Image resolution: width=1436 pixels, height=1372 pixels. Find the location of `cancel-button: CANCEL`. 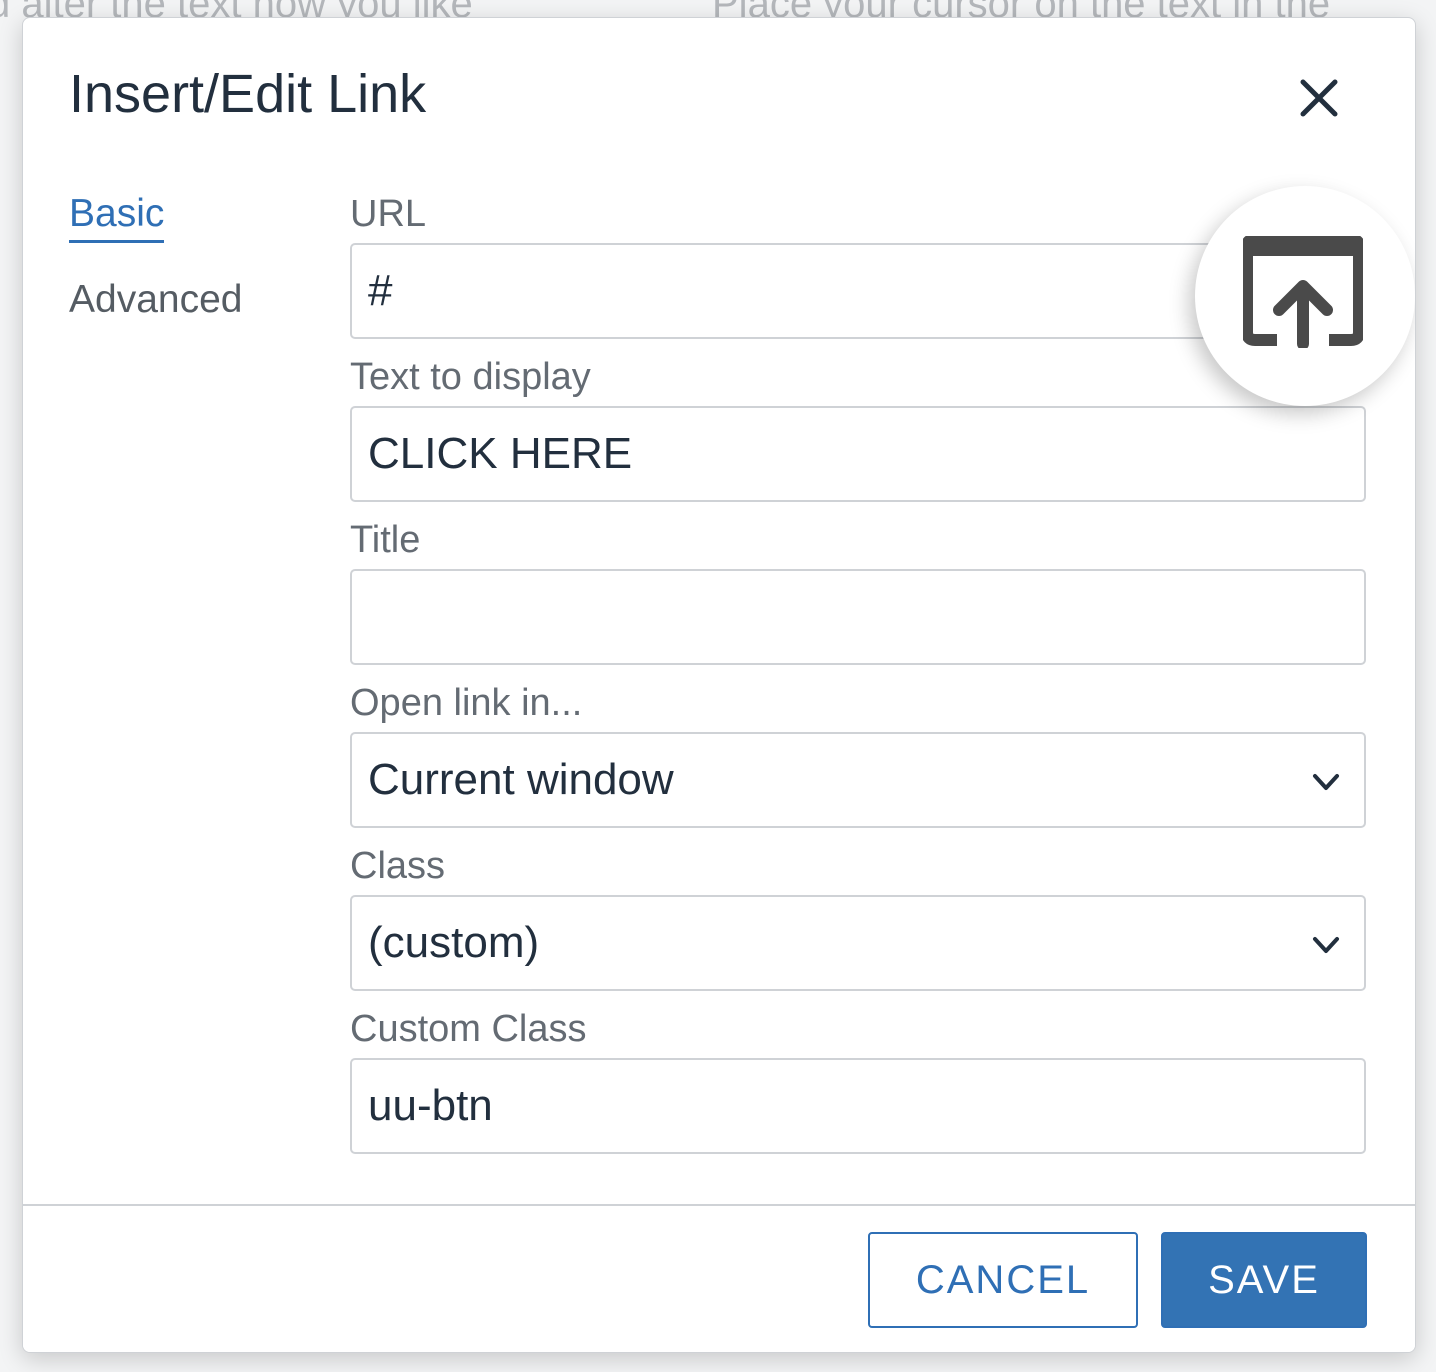

cancel-button: CANCEL is located at coordinates (1003, 1280).